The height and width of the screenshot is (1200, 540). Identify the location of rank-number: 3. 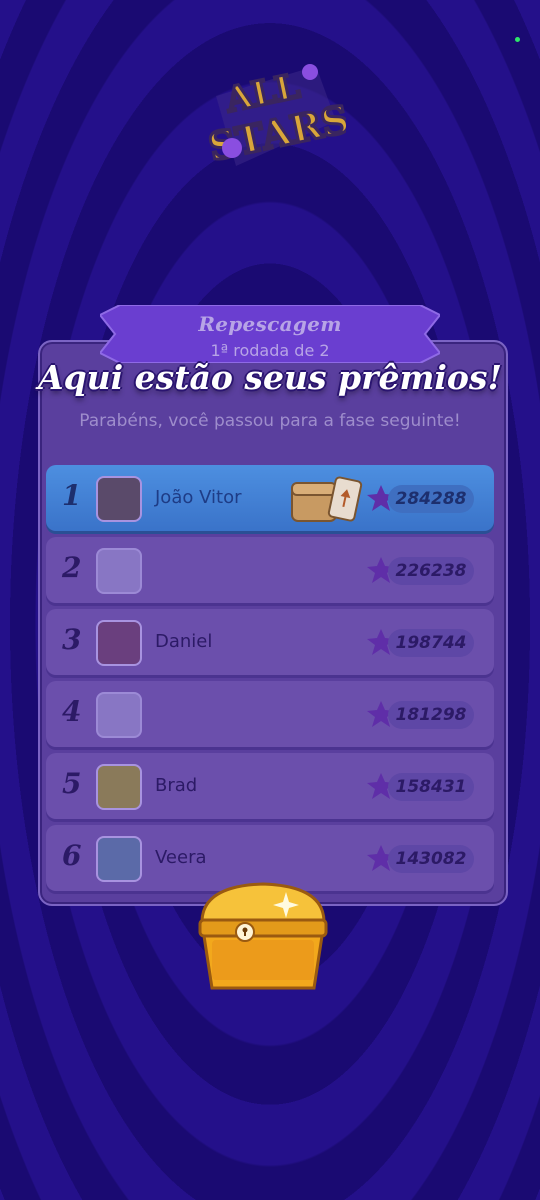
(72, 639).